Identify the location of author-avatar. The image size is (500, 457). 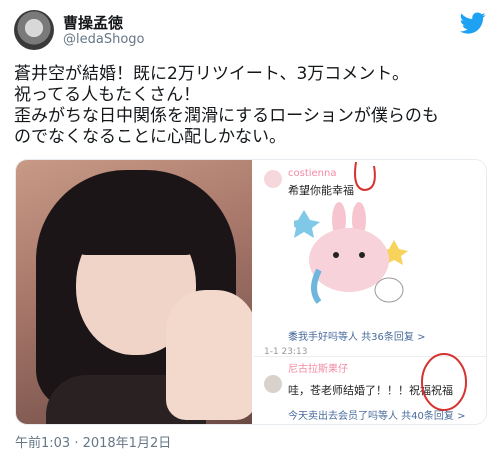
(34, 30).